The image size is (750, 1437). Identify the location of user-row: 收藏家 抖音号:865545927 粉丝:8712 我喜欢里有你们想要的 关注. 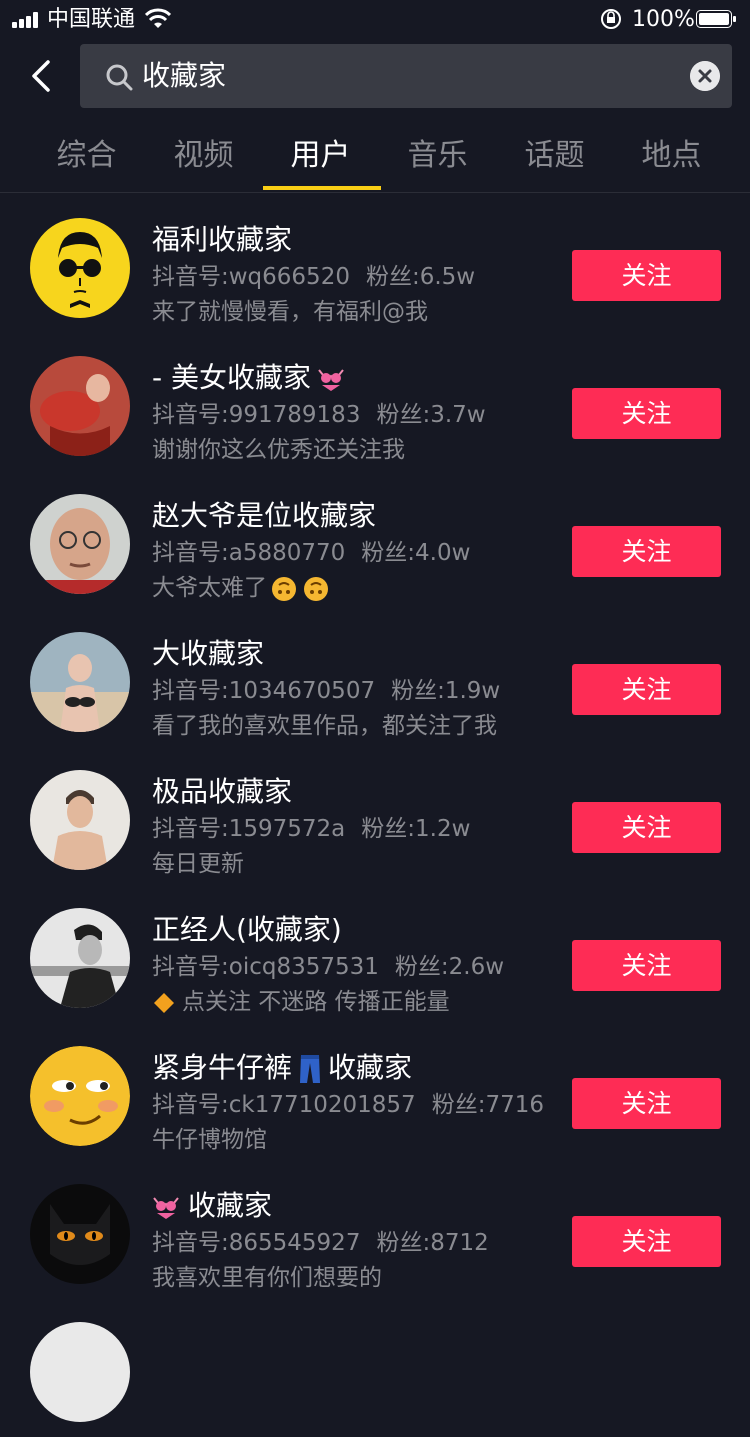
(375, 1230).